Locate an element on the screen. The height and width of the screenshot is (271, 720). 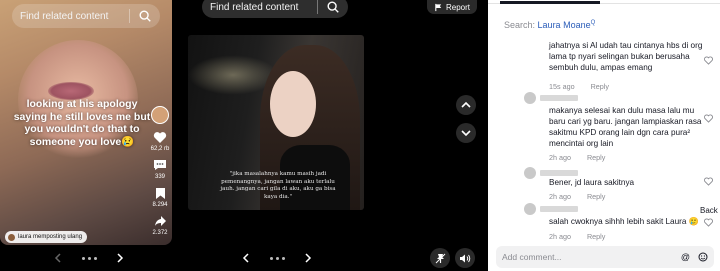
repost-avatar is located at coordinates (11, 237).